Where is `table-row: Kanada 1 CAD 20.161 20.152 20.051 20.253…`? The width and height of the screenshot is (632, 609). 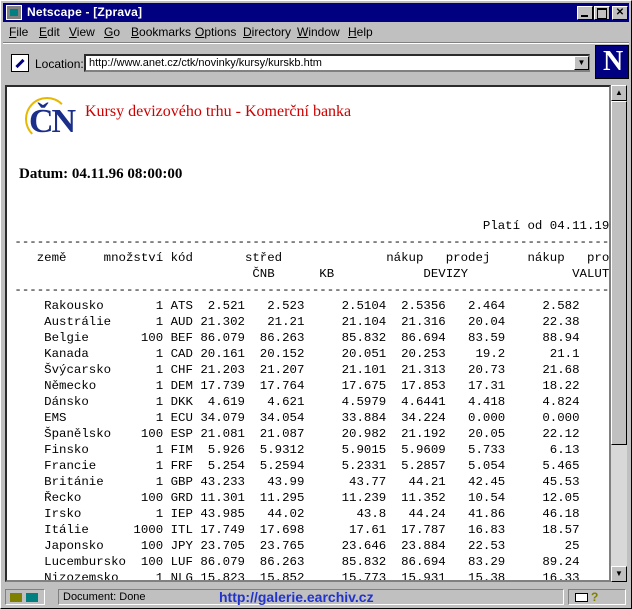
table-row: Kanada 1 CAD 20.161 20.152 20.051 20.253… is located at coordinates (312, 354).